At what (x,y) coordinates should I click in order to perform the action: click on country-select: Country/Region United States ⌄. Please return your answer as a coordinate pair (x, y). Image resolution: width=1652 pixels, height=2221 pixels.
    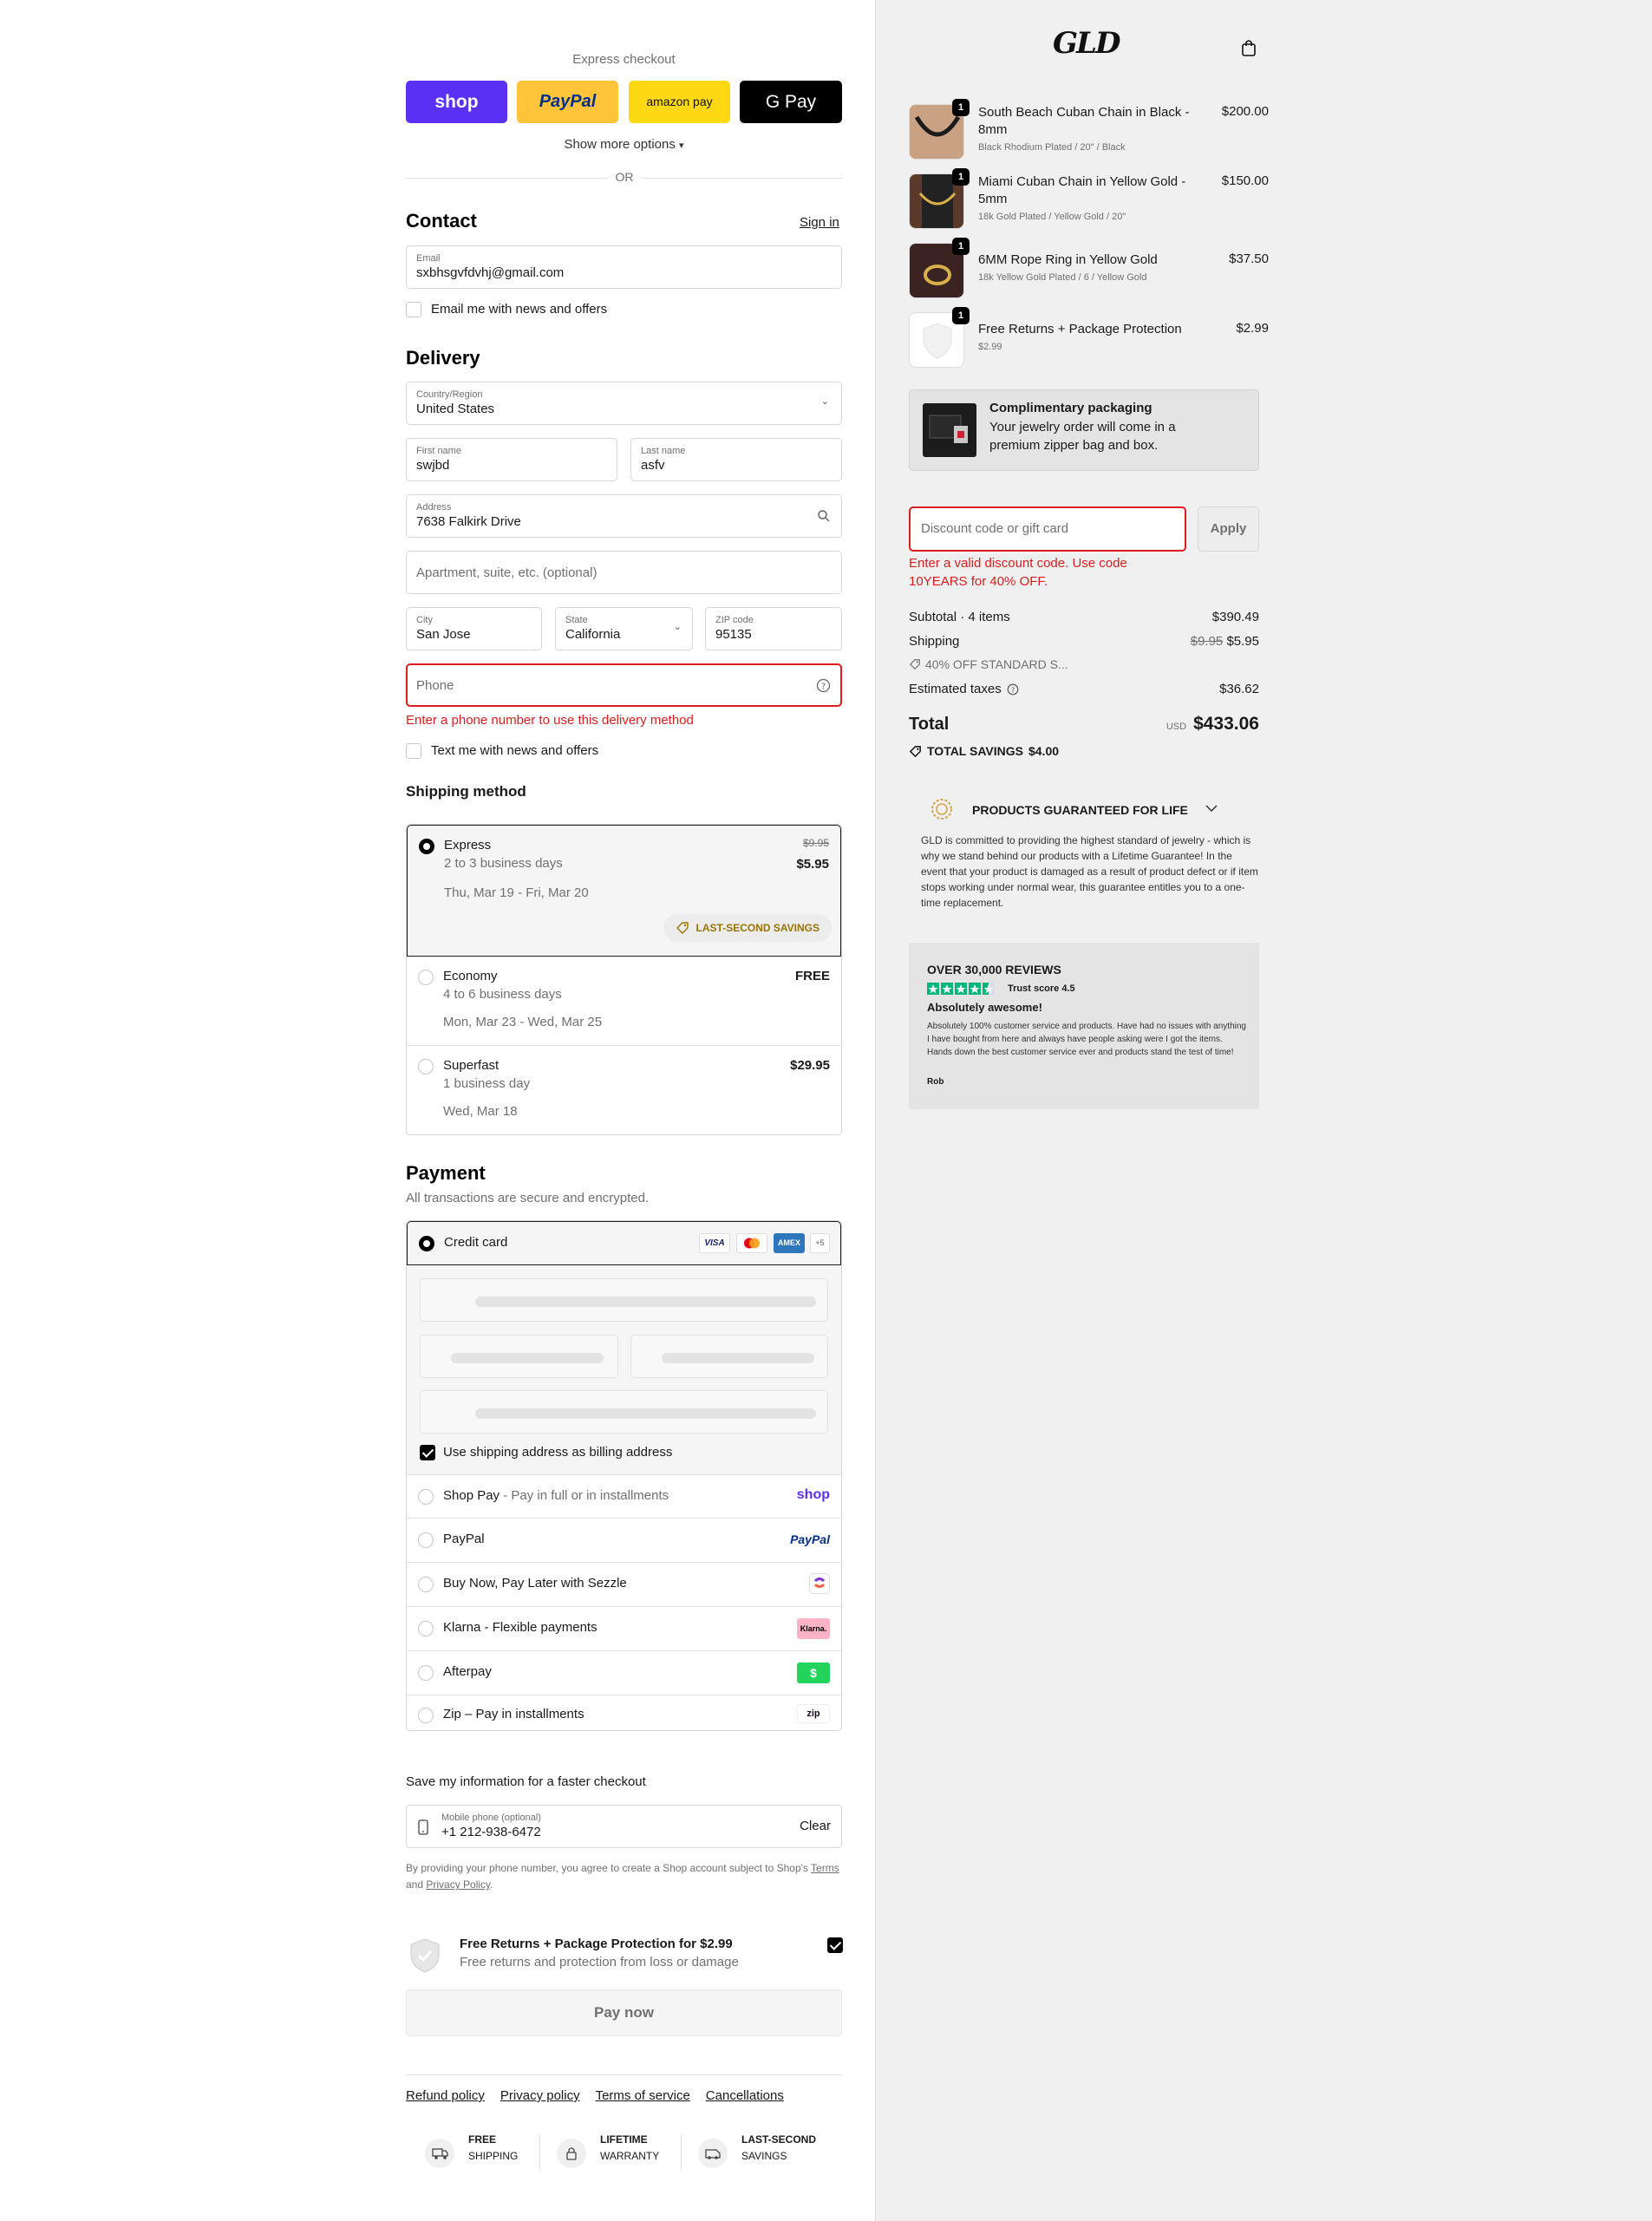
    Looking at the image, I should click on (624, 404).